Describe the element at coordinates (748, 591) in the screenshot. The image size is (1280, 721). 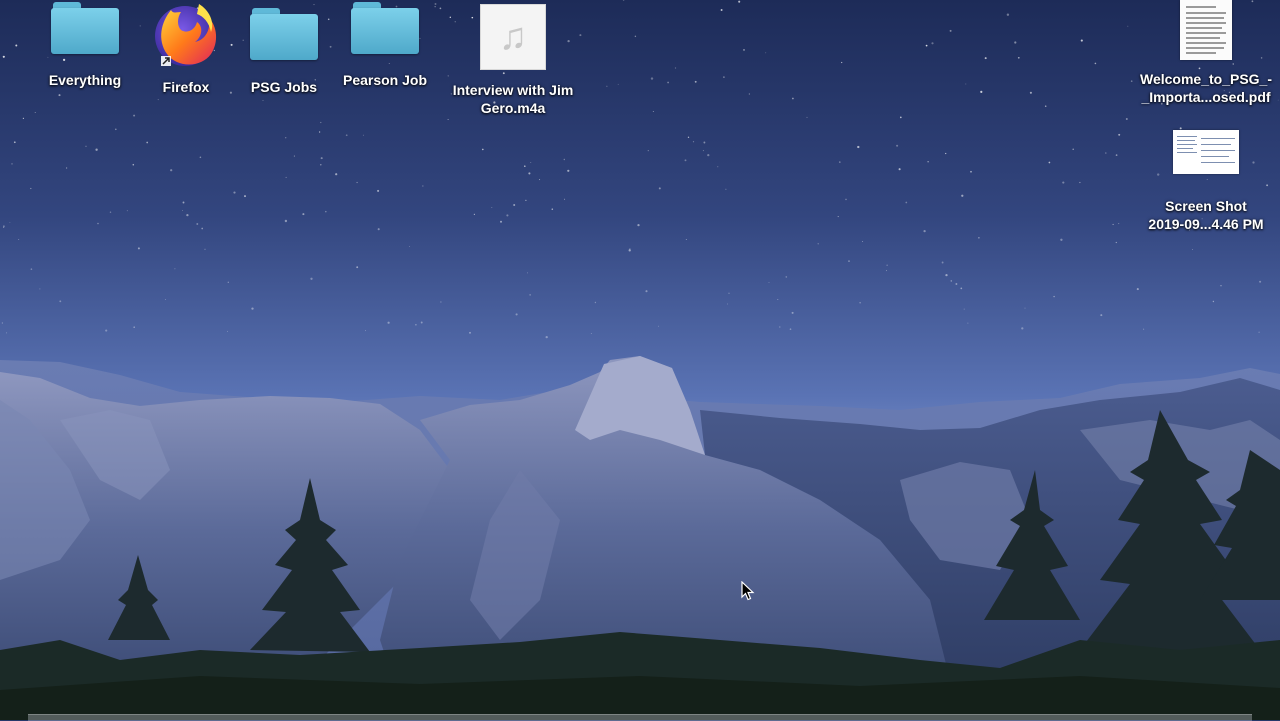
I see `mouse-cursor-icon` at that location.